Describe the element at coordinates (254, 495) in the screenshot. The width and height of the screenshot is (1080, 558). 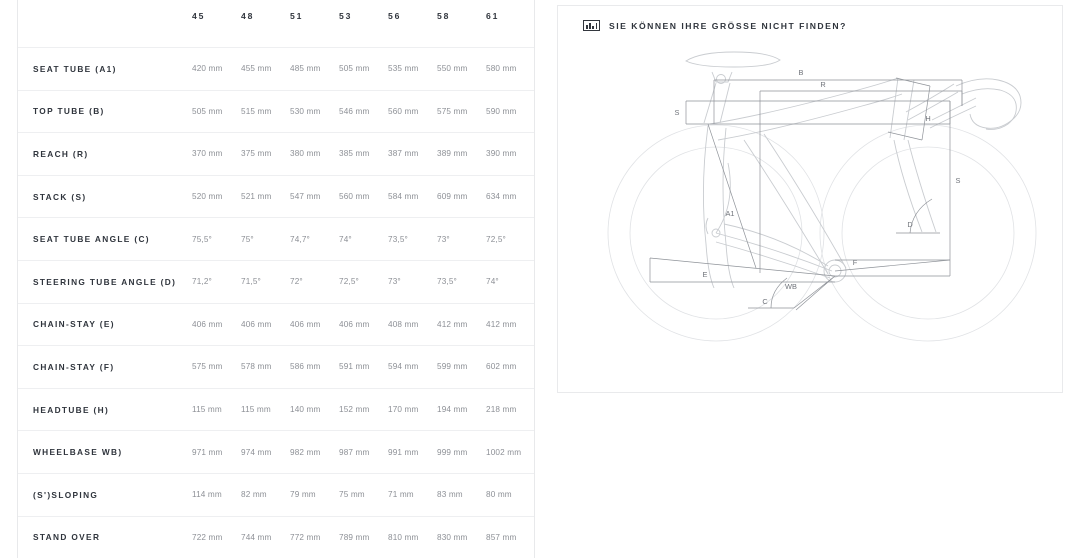
I see `row-value: 82 mm` at that location.